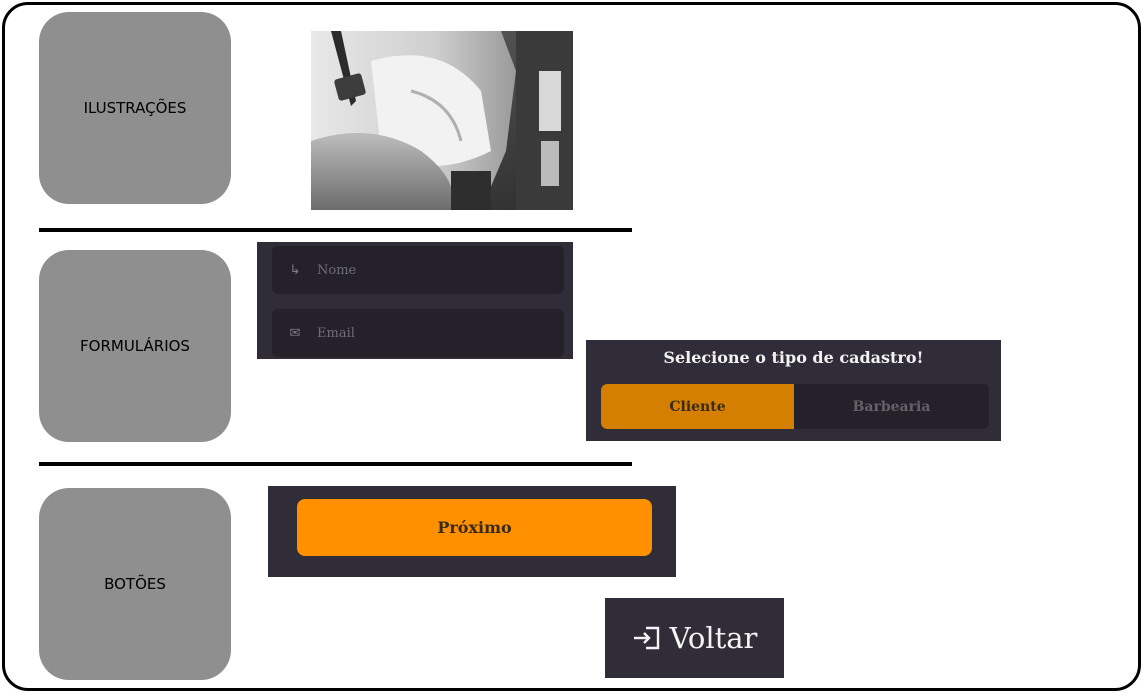 This screenshot has width=1147, height=697. I want to click on email-field: ✉ Email, so click(418, 333).